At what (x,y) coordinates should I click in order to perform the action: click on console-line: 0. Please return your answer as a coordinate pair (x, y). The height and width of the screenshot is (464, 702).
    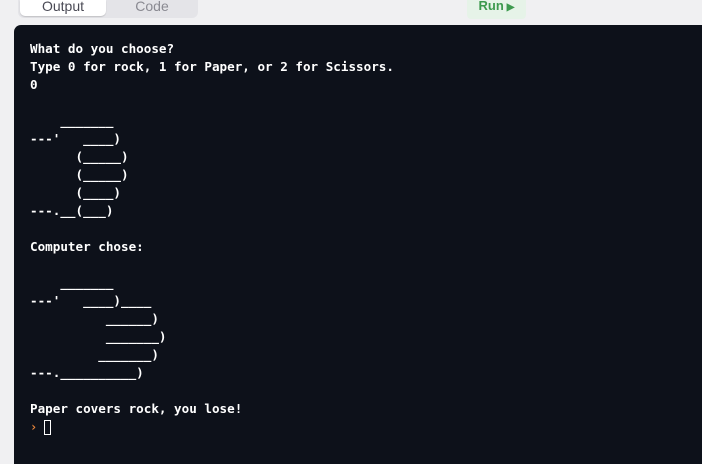
    Looking at the image, I should click on (34, 84).